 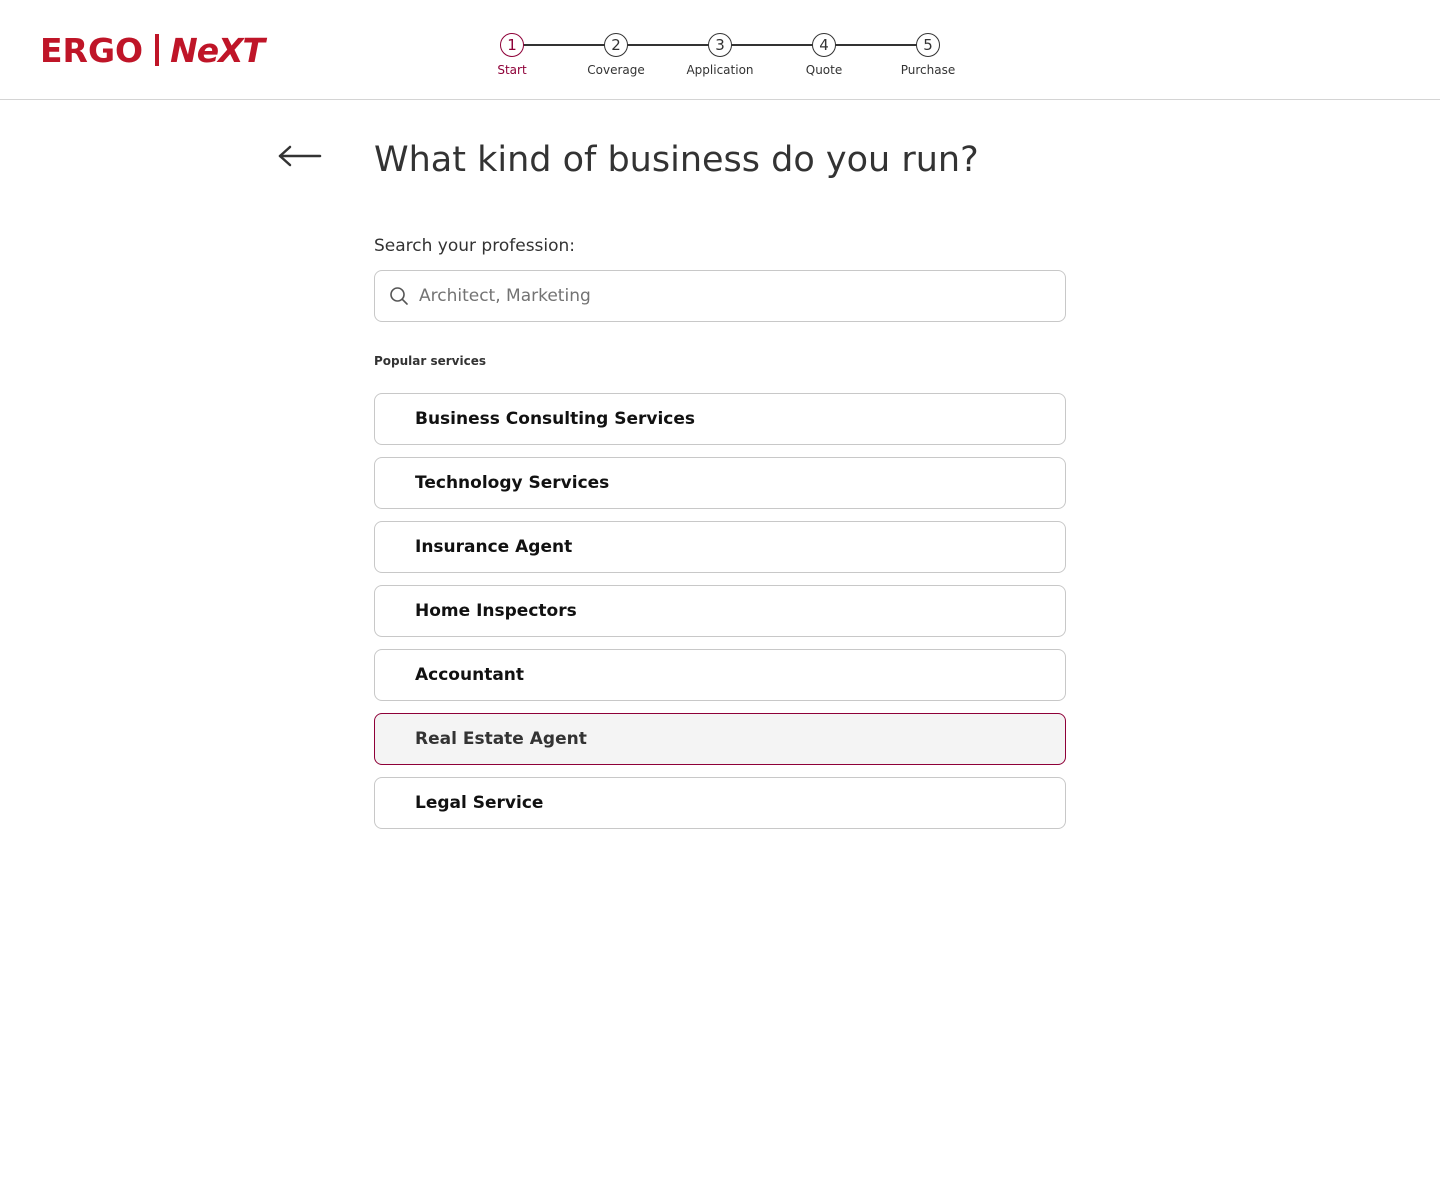 What do you see at coordinates (92, 50) in the screenshot?
I see `logo-ergo-text: ERGO` at bounding box center [92, 50].